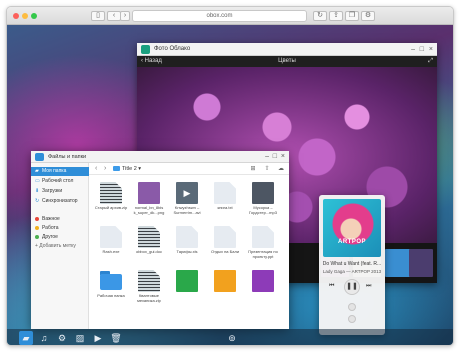 The height and width of the screenshot is (352, 460). What do you see at coordinates (37, 191) in the screenshot?
I see `download-icon: ⬇` at bounding box center [37, 191].